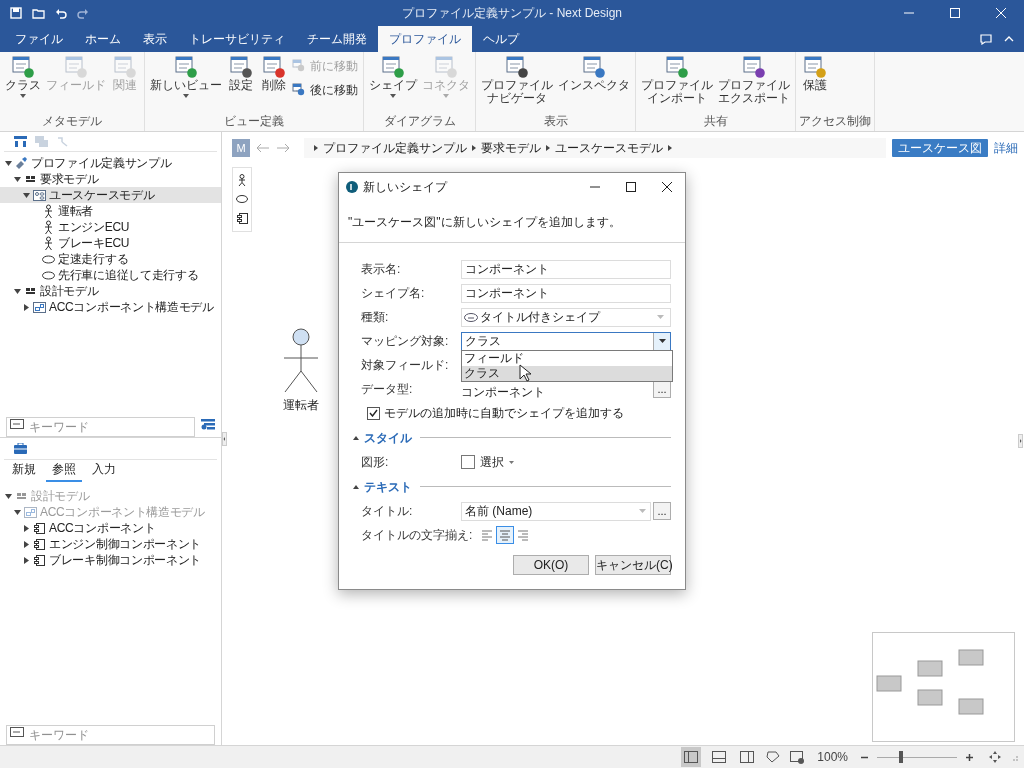 The width and height of the screenshot is (1024, 768). I want to click on toolbox-icon, so click(20, 448).